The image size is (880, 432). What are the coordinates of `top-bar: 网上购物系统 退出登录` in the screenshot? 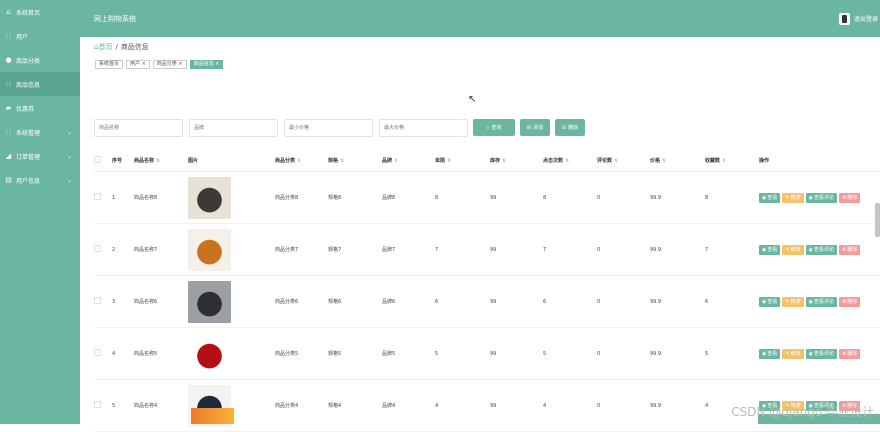 It's located at (480, 18).